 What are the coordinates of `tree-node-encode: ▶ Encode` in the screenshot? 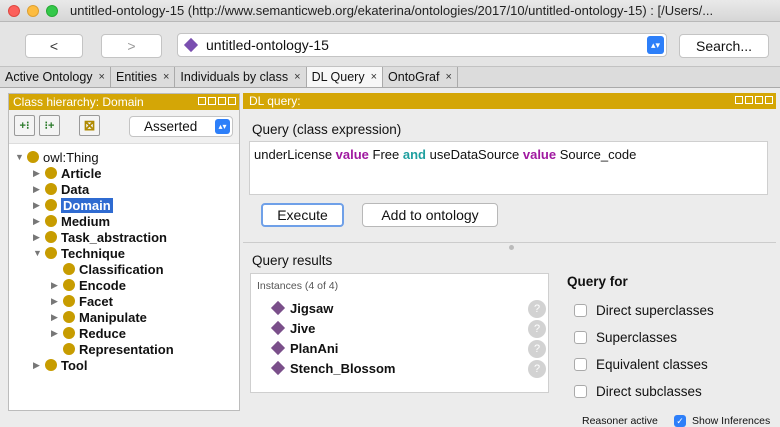 It's located at (88, 285).